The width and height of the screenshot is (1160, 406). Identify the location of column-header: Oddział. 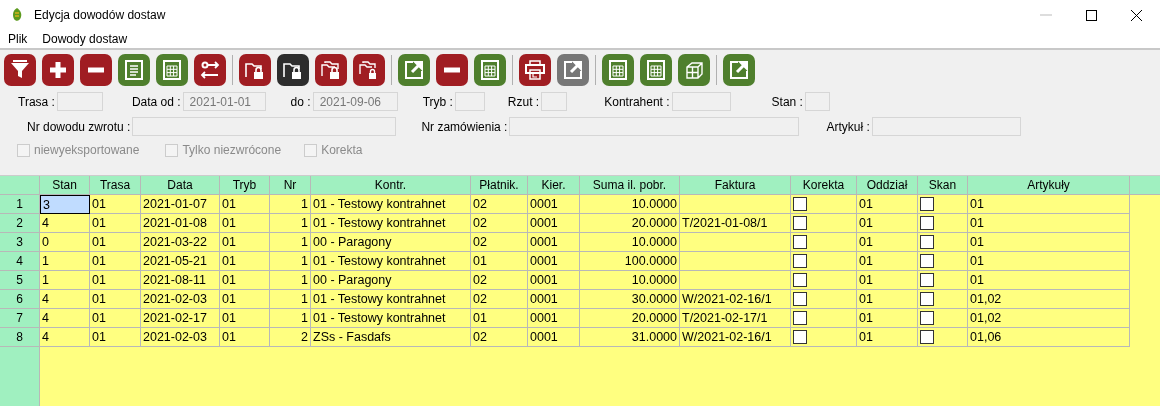
(887, 185).